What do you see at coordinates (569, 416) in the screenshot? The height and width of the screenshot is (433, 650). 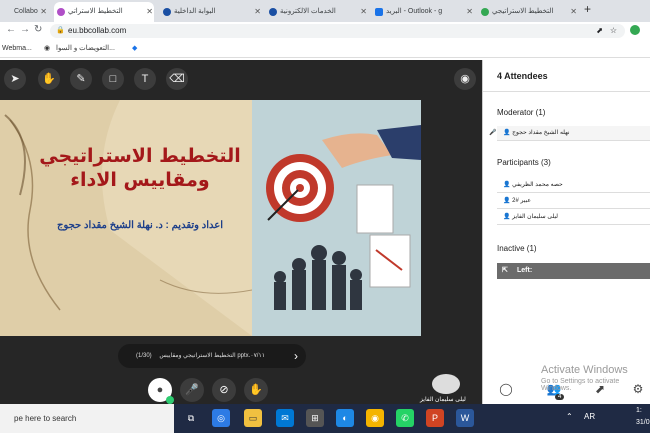 I see `notification-area-icon: ⌃` at bounding box center [569, 416].